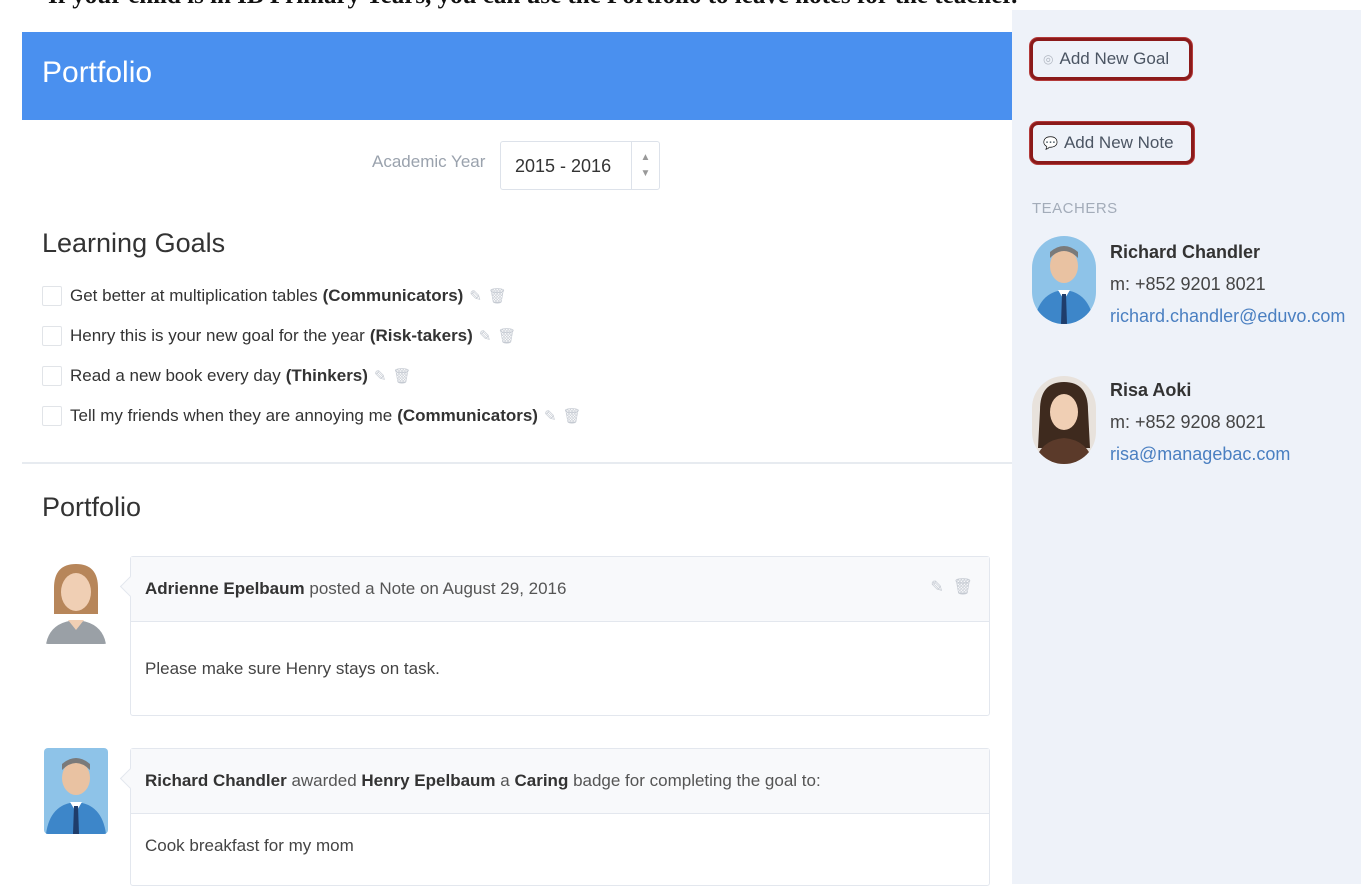 This screenshot has width=1361, height=886. Describe the element at coordinates (1075, 208) in the screenshot. I see `teachers-label: TEACHERS` at that location.